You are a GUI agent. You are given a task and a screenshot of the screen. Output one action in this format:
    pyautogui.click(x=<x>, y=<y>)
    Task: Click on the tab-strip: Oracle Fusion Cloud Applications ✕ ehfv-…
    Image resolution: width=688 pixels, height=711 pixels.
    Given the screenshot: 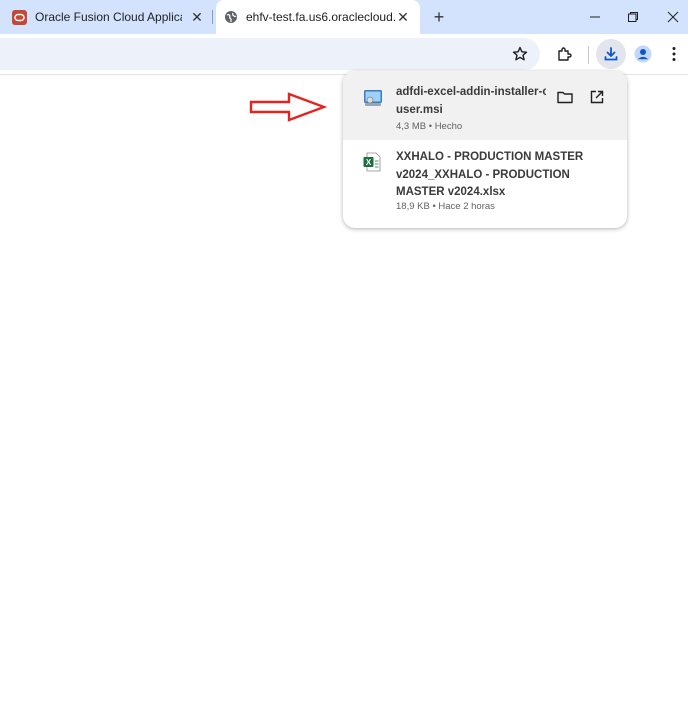 What is the action you would take?
    pyautogui.click(x=344, y=17)
    